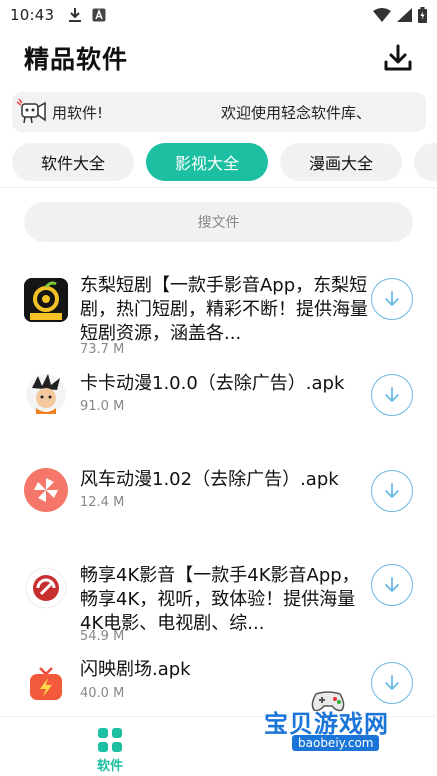 This screenshot has width=437, height=776. Describe the element at coordinates (46, 394) in the screenshot. I see `kaka-anime-icon` at that location.